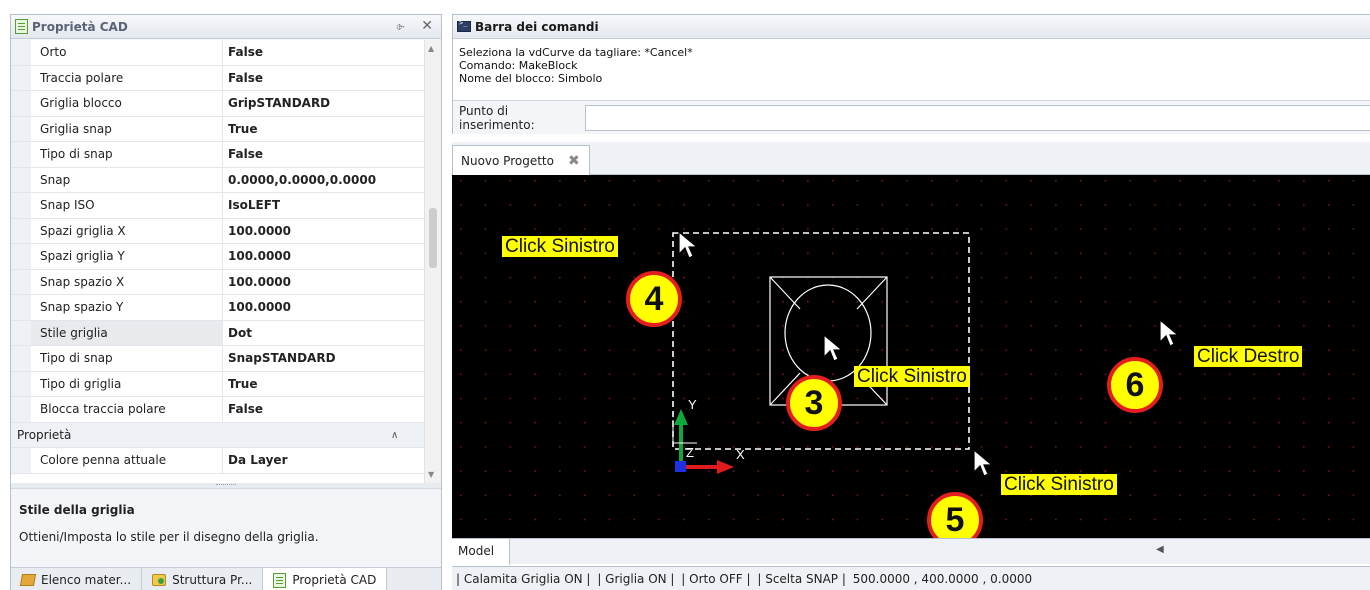 This screenshot has height=590, width=1370. I want to click on property-name: Traccia polare, so click(127, 77).